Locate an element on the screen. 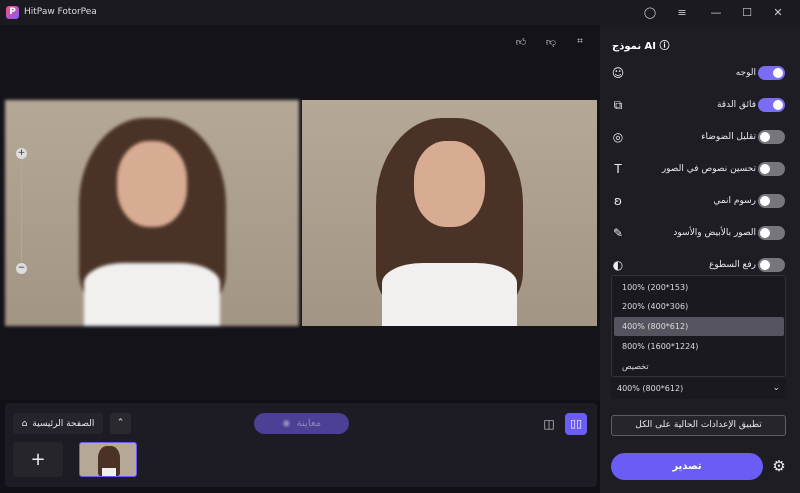 This screenshot has height=493, width=800. account-icon: ◯ is located at coordinates (650, 13).